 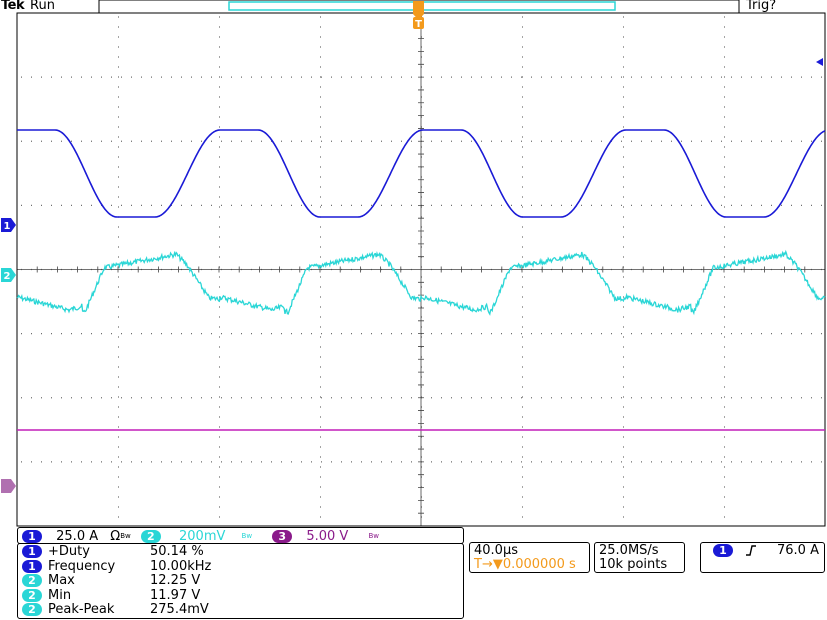 What do you see at coordinates (373, 536) in the screenshot?
I see `ch3-bw-limit-icon: Bw` at bounding box center [373, 536].